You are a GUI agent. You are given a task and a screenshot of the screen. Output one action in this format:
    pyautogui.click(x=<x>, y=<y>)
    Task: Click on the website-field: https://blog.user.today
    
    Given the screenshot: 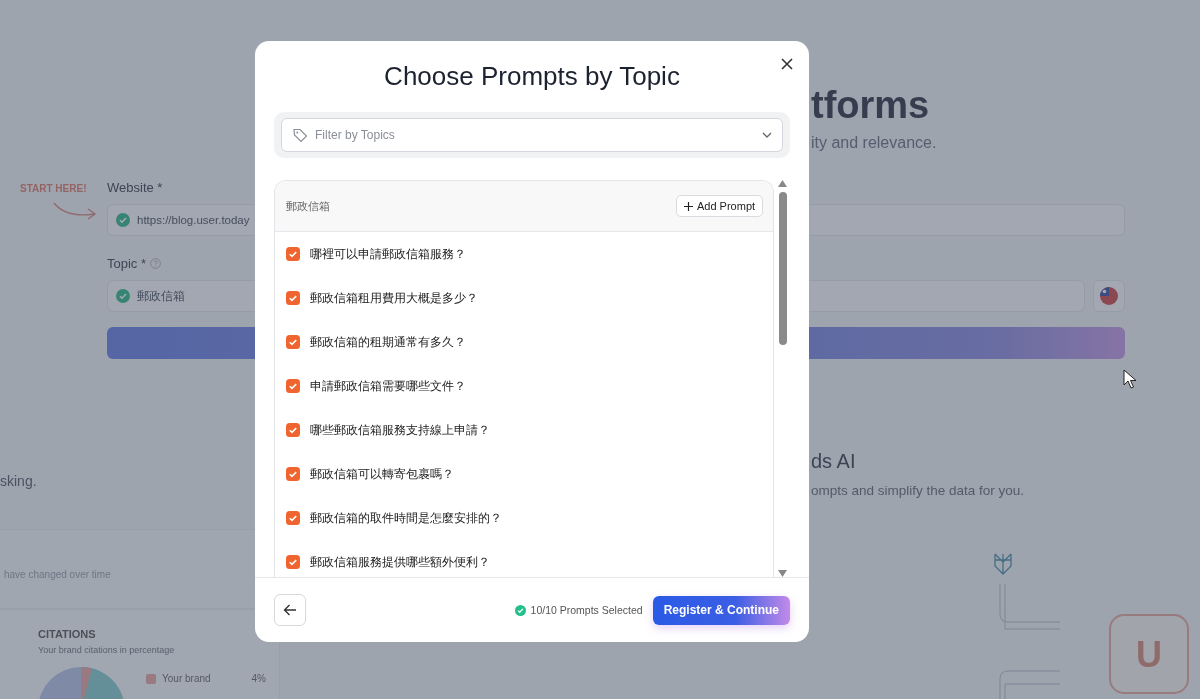 What is the action you would take?
    pyautogui.click(x=181, y=220)
    